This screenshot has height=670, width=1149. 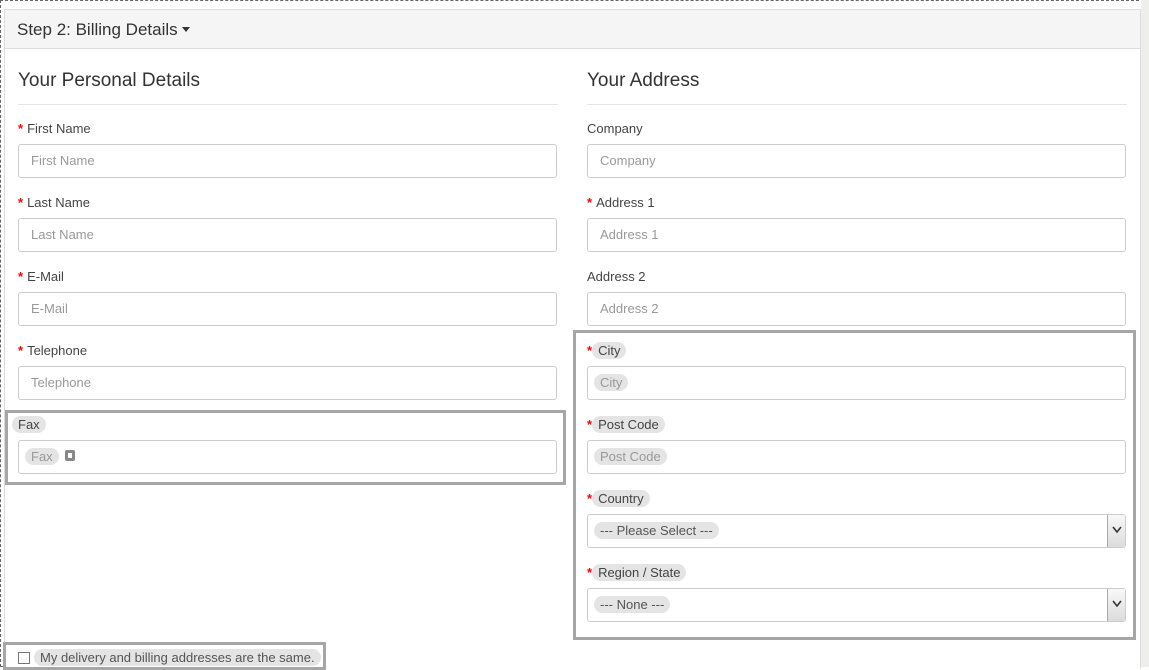 I want to click on address-2-label: Address 2, so click(x=616, y=276).